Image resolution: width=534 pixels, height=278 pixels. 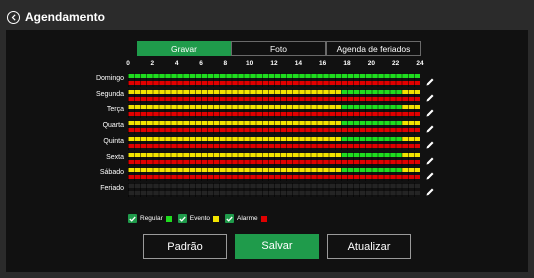 What do you see at coordinates (216, 218) in the screenshot?
I see `event-color-swatch` at bounding box center [216, 218].